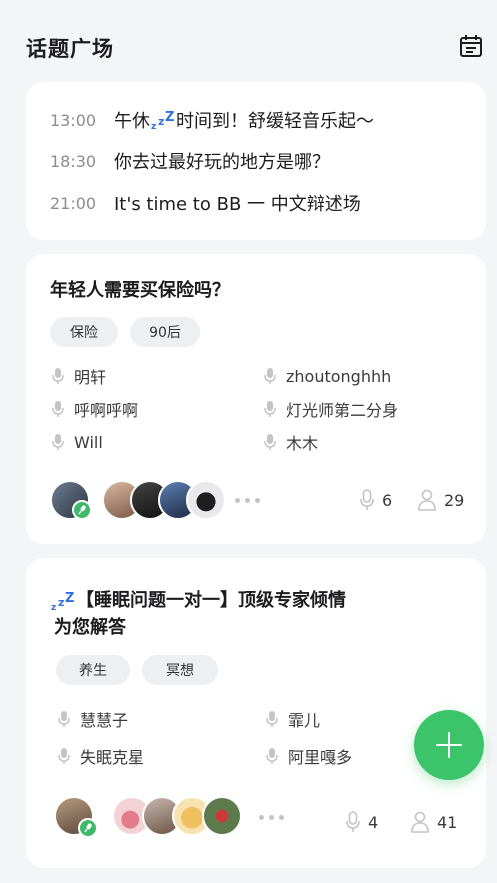 The image size is (497, 883). Describe the element at coordinates (90, 377) in the screenshot. I see `speaker-name: 明轩` at that location.